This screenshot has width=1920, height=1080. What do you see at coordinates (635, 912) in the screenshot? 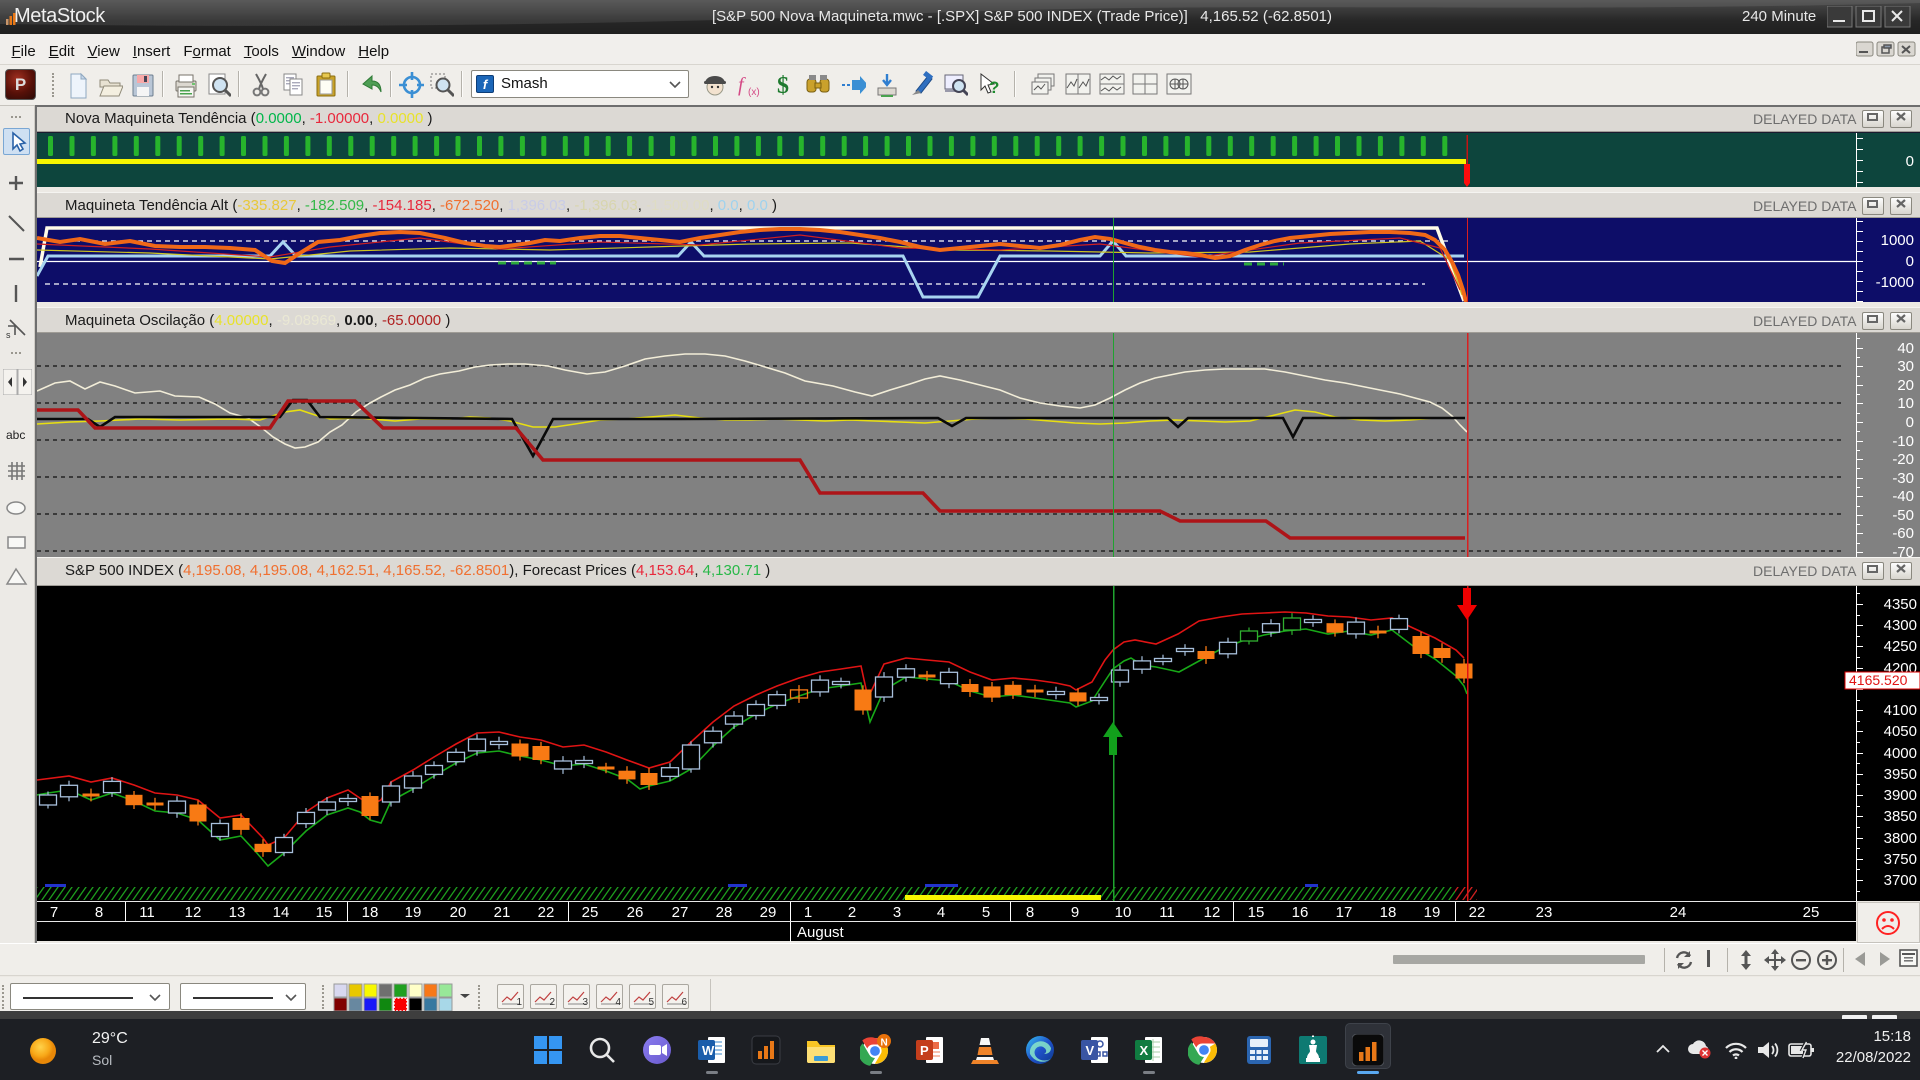
I see `svg-text: 26` at bounding box center [635, 912].